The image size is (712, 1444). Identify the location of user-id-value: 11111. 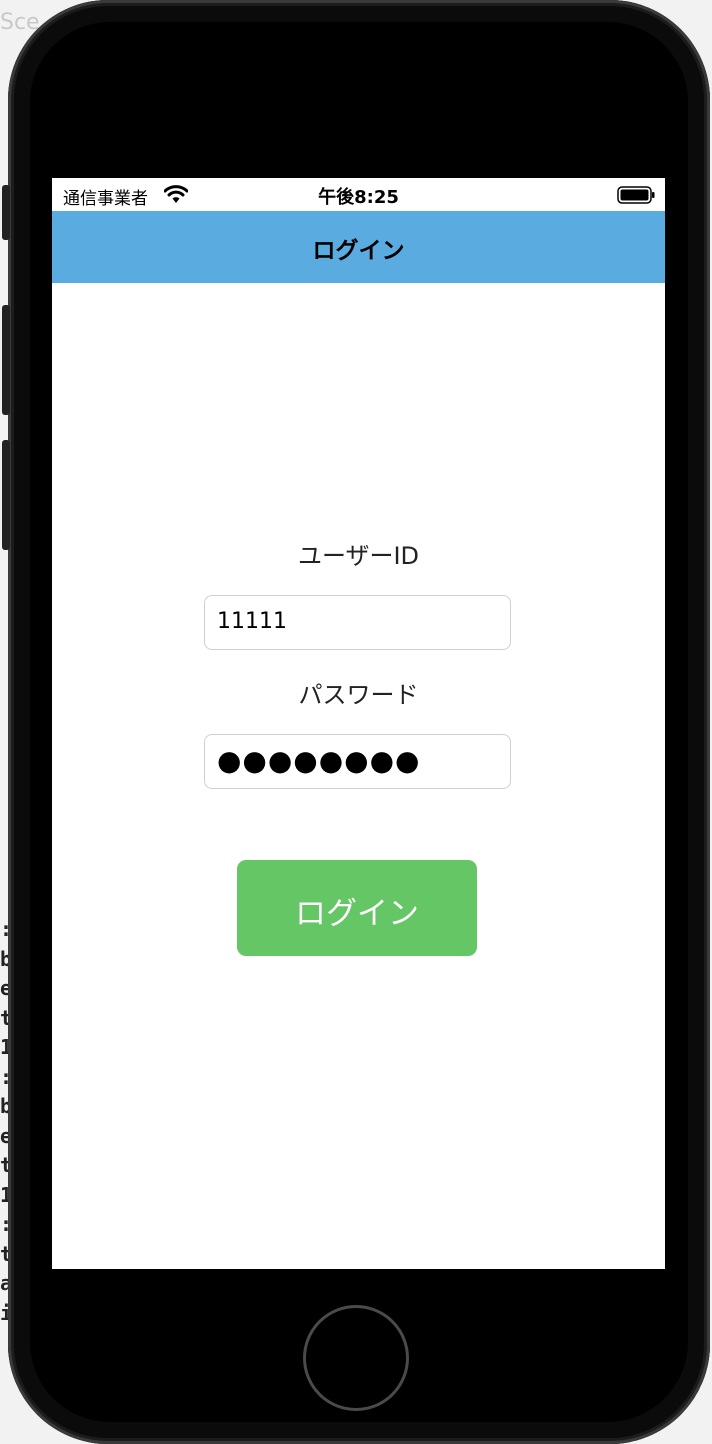
(252, 621).